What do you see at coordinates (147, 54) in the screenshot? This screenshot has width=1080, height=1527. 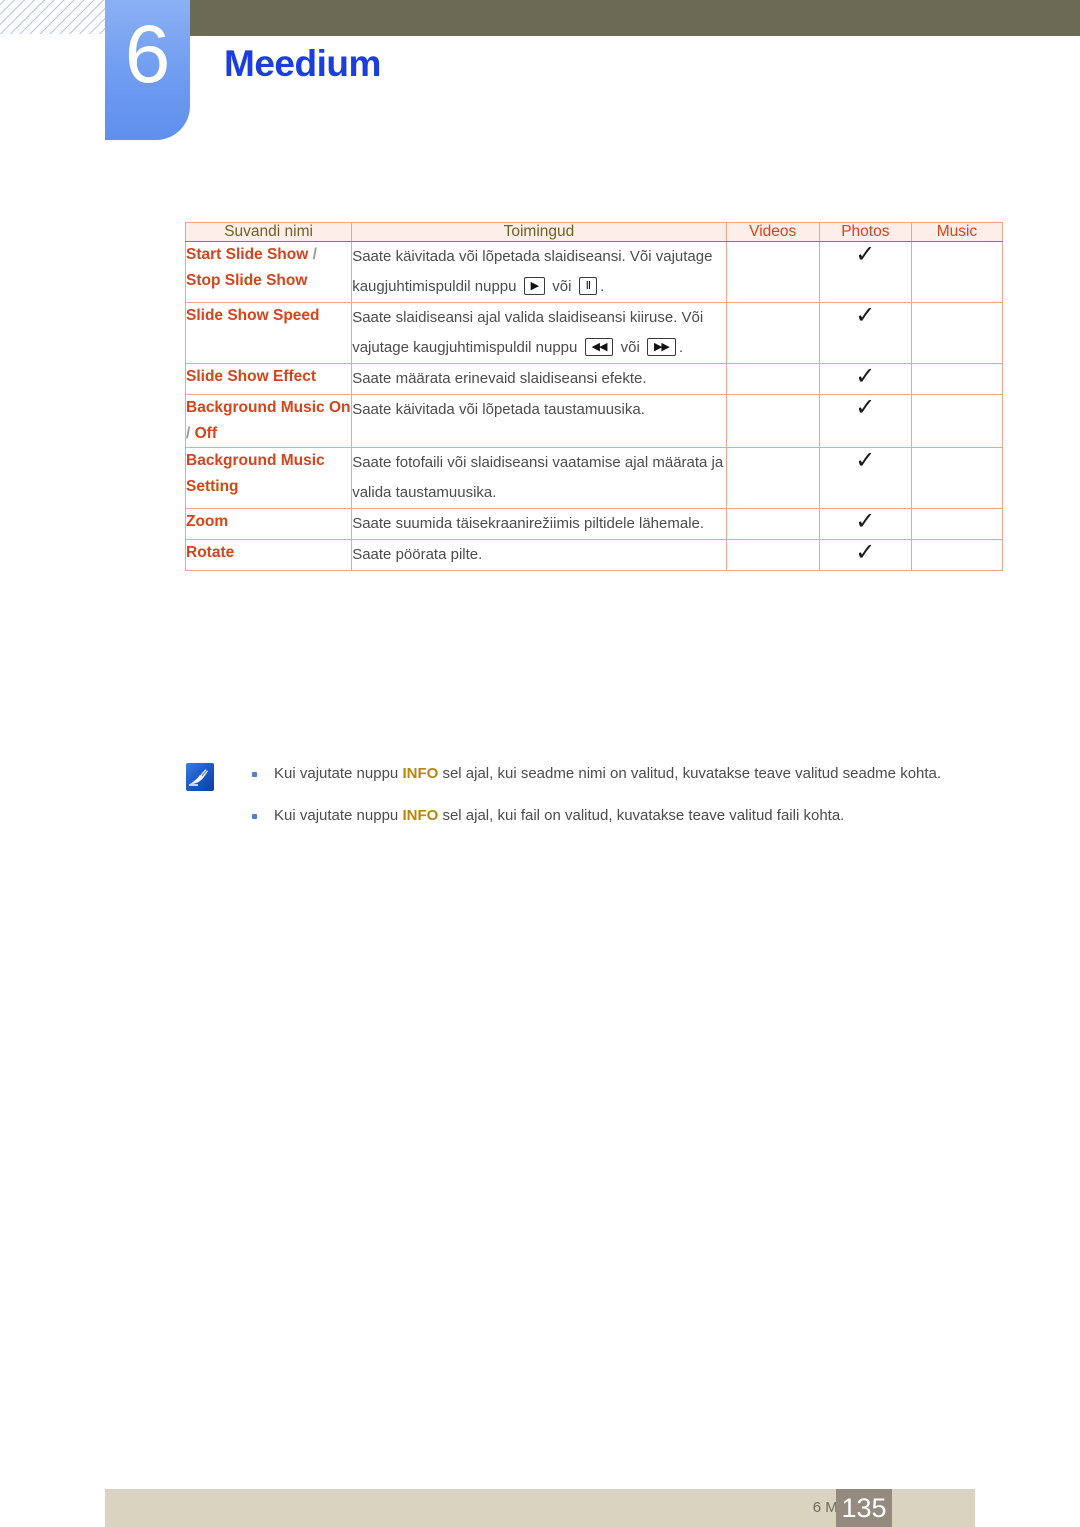 I see `chapter-number: 6` at bounding box center [147, 54].